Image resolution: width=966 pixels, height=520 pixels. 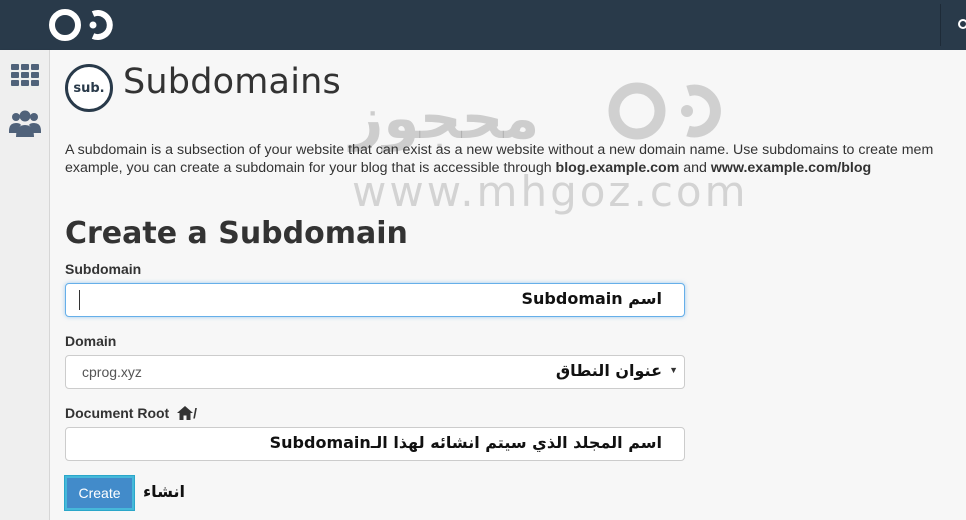 I want to click on home-icon, so click(x=185, y=413).